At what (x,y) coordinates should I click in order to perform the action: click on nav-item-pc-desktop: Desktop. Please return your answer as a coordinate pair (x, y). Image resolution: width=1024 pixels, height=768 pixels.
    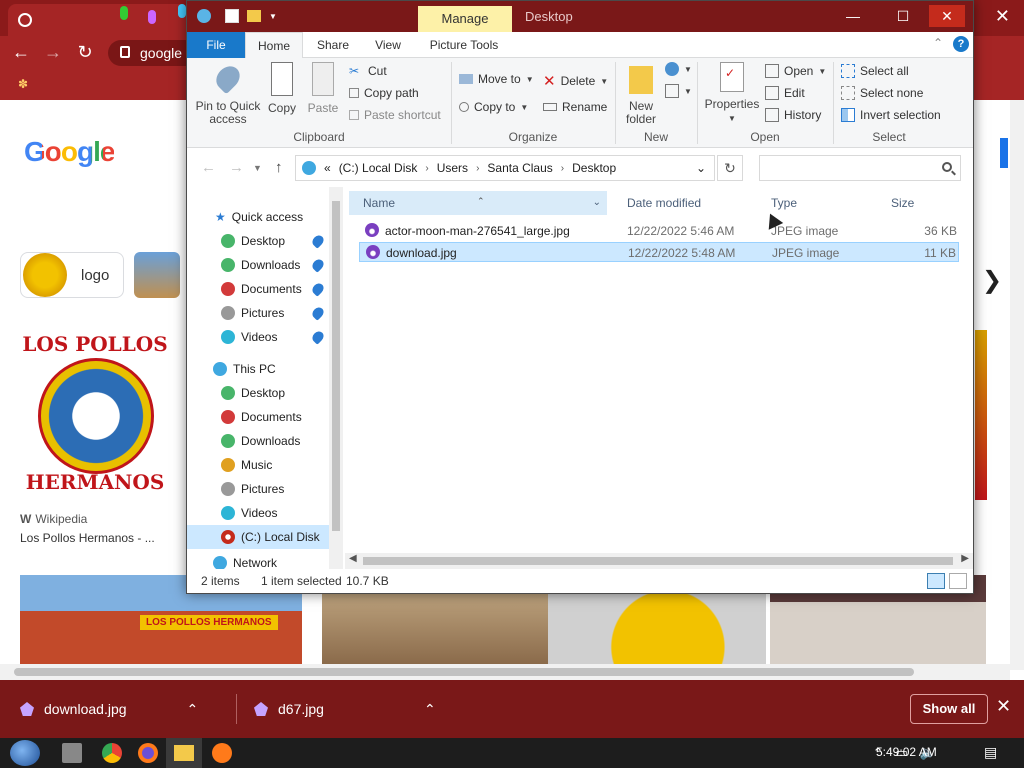
    Looking at the image, I should click on (258, 393).